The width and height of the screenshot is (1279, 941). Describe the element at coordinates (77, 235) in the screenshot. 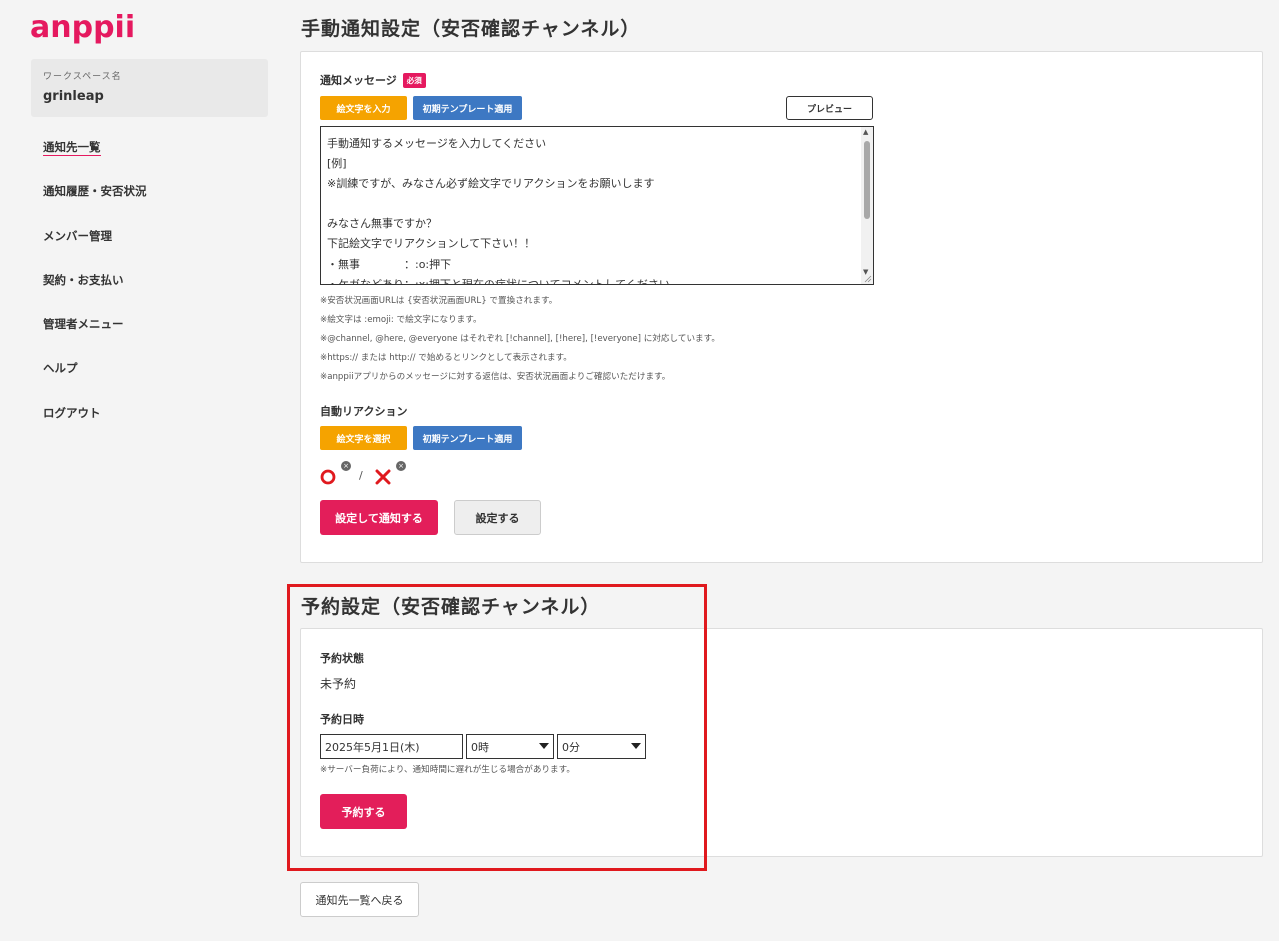

I see `sidebar-item-label: メンバー管理` at that location.